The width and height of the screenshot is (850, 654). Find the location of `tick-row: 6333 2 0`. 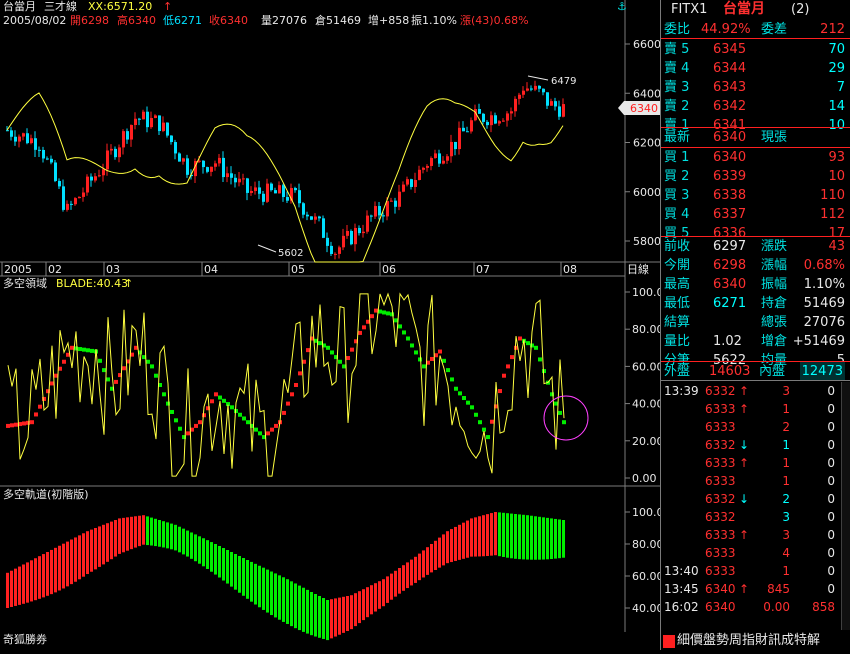

tick-row: 6333 2 0 is located at coordinates (755, 427).